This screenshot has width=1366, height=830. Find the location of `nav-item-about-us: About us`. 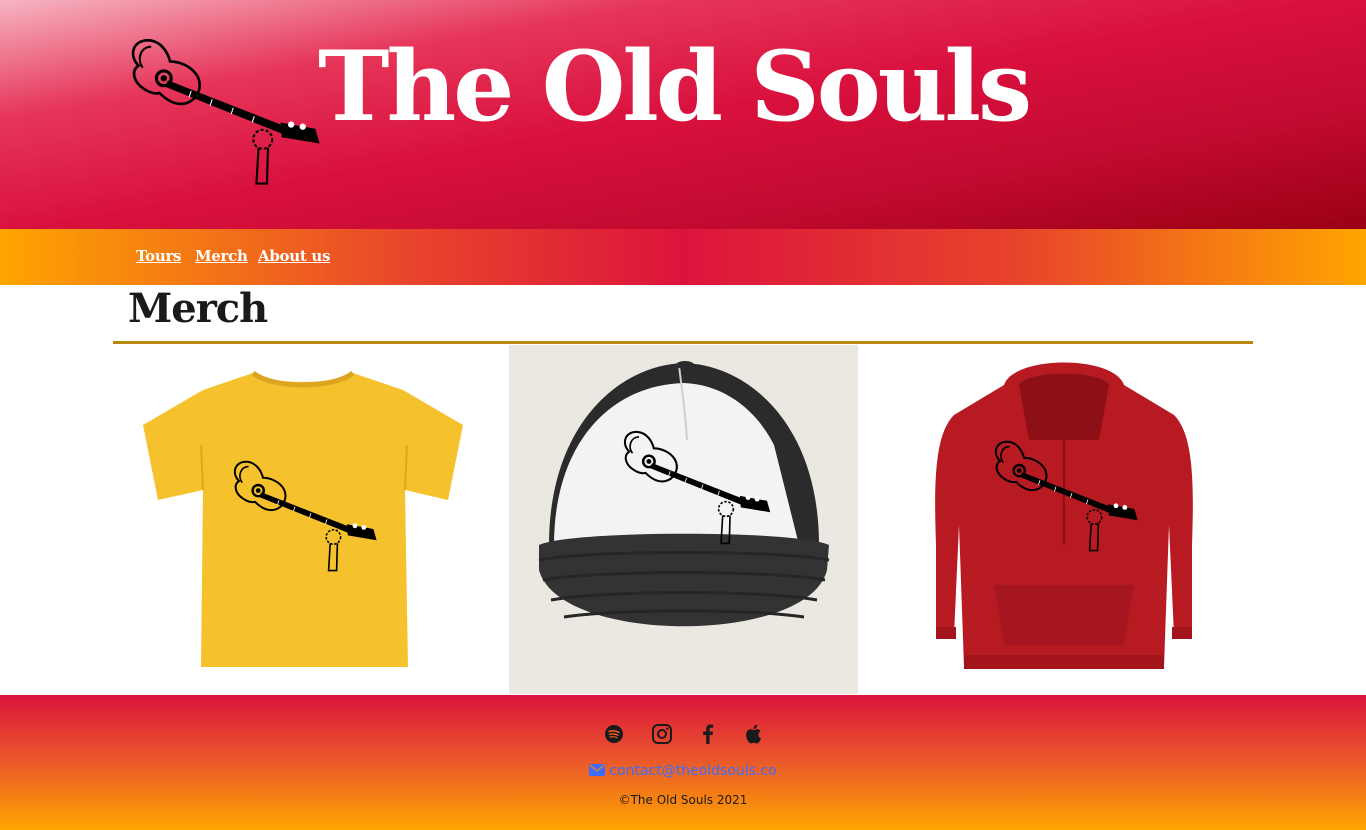

nav-item-about-us: About us is located at coordinates (294, 256).